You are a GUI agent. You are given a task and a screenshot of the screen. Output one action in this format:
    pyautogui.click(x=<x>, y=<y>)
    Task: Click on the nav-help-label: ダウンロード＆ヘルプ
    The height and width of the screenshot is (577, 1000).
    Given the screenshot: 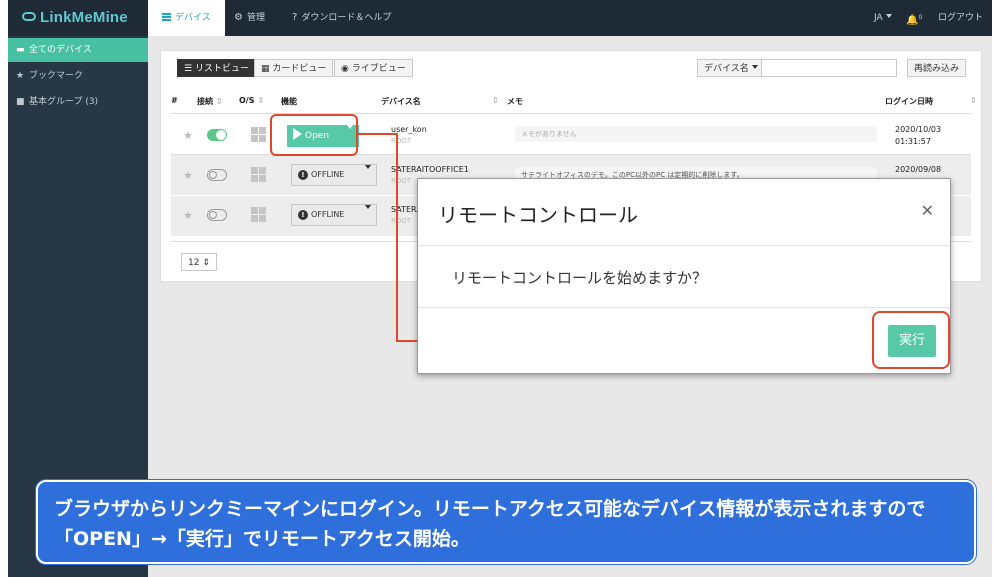 What is the action you would take?
    pyautogui.click(x=346, y=18)
    